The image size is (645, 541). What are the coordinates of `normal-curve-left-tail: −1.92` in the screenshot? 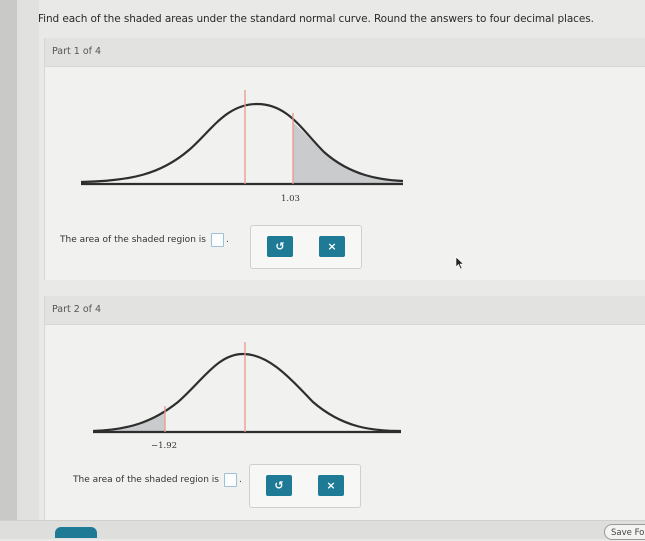 It's located at (247, 396).